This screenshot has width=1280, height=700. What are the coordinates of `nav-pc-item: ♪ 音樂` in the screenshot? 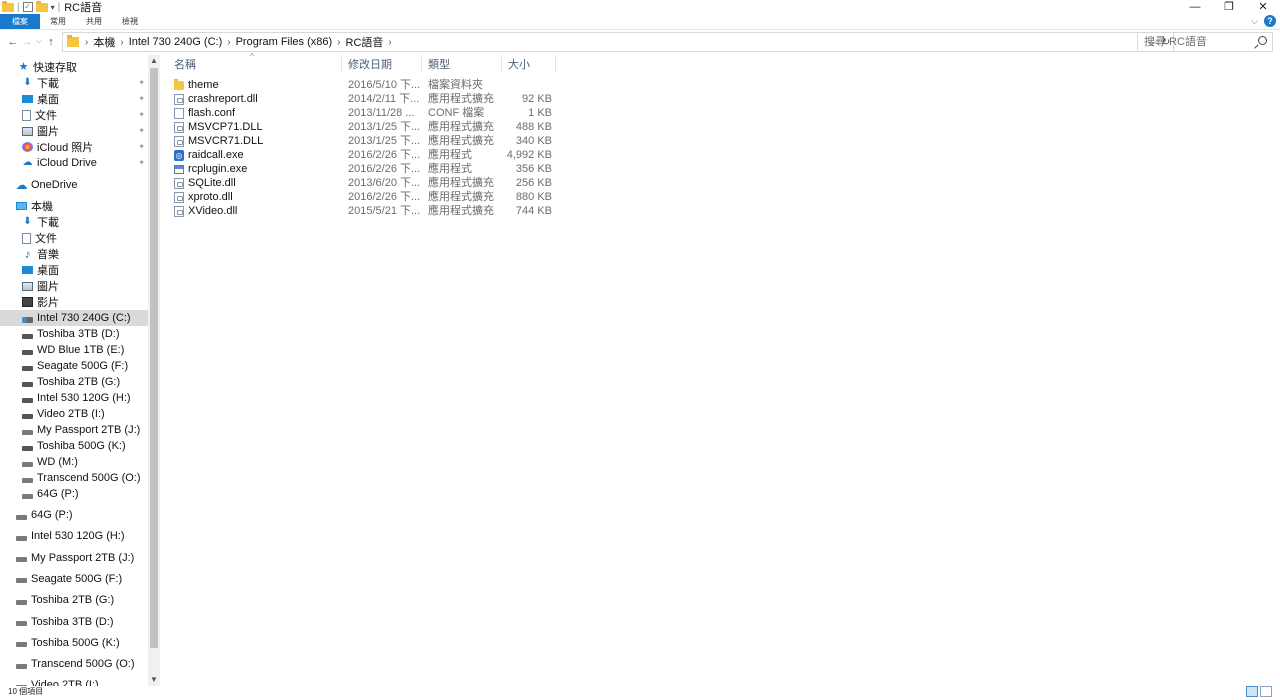 It's located at (74, 254).